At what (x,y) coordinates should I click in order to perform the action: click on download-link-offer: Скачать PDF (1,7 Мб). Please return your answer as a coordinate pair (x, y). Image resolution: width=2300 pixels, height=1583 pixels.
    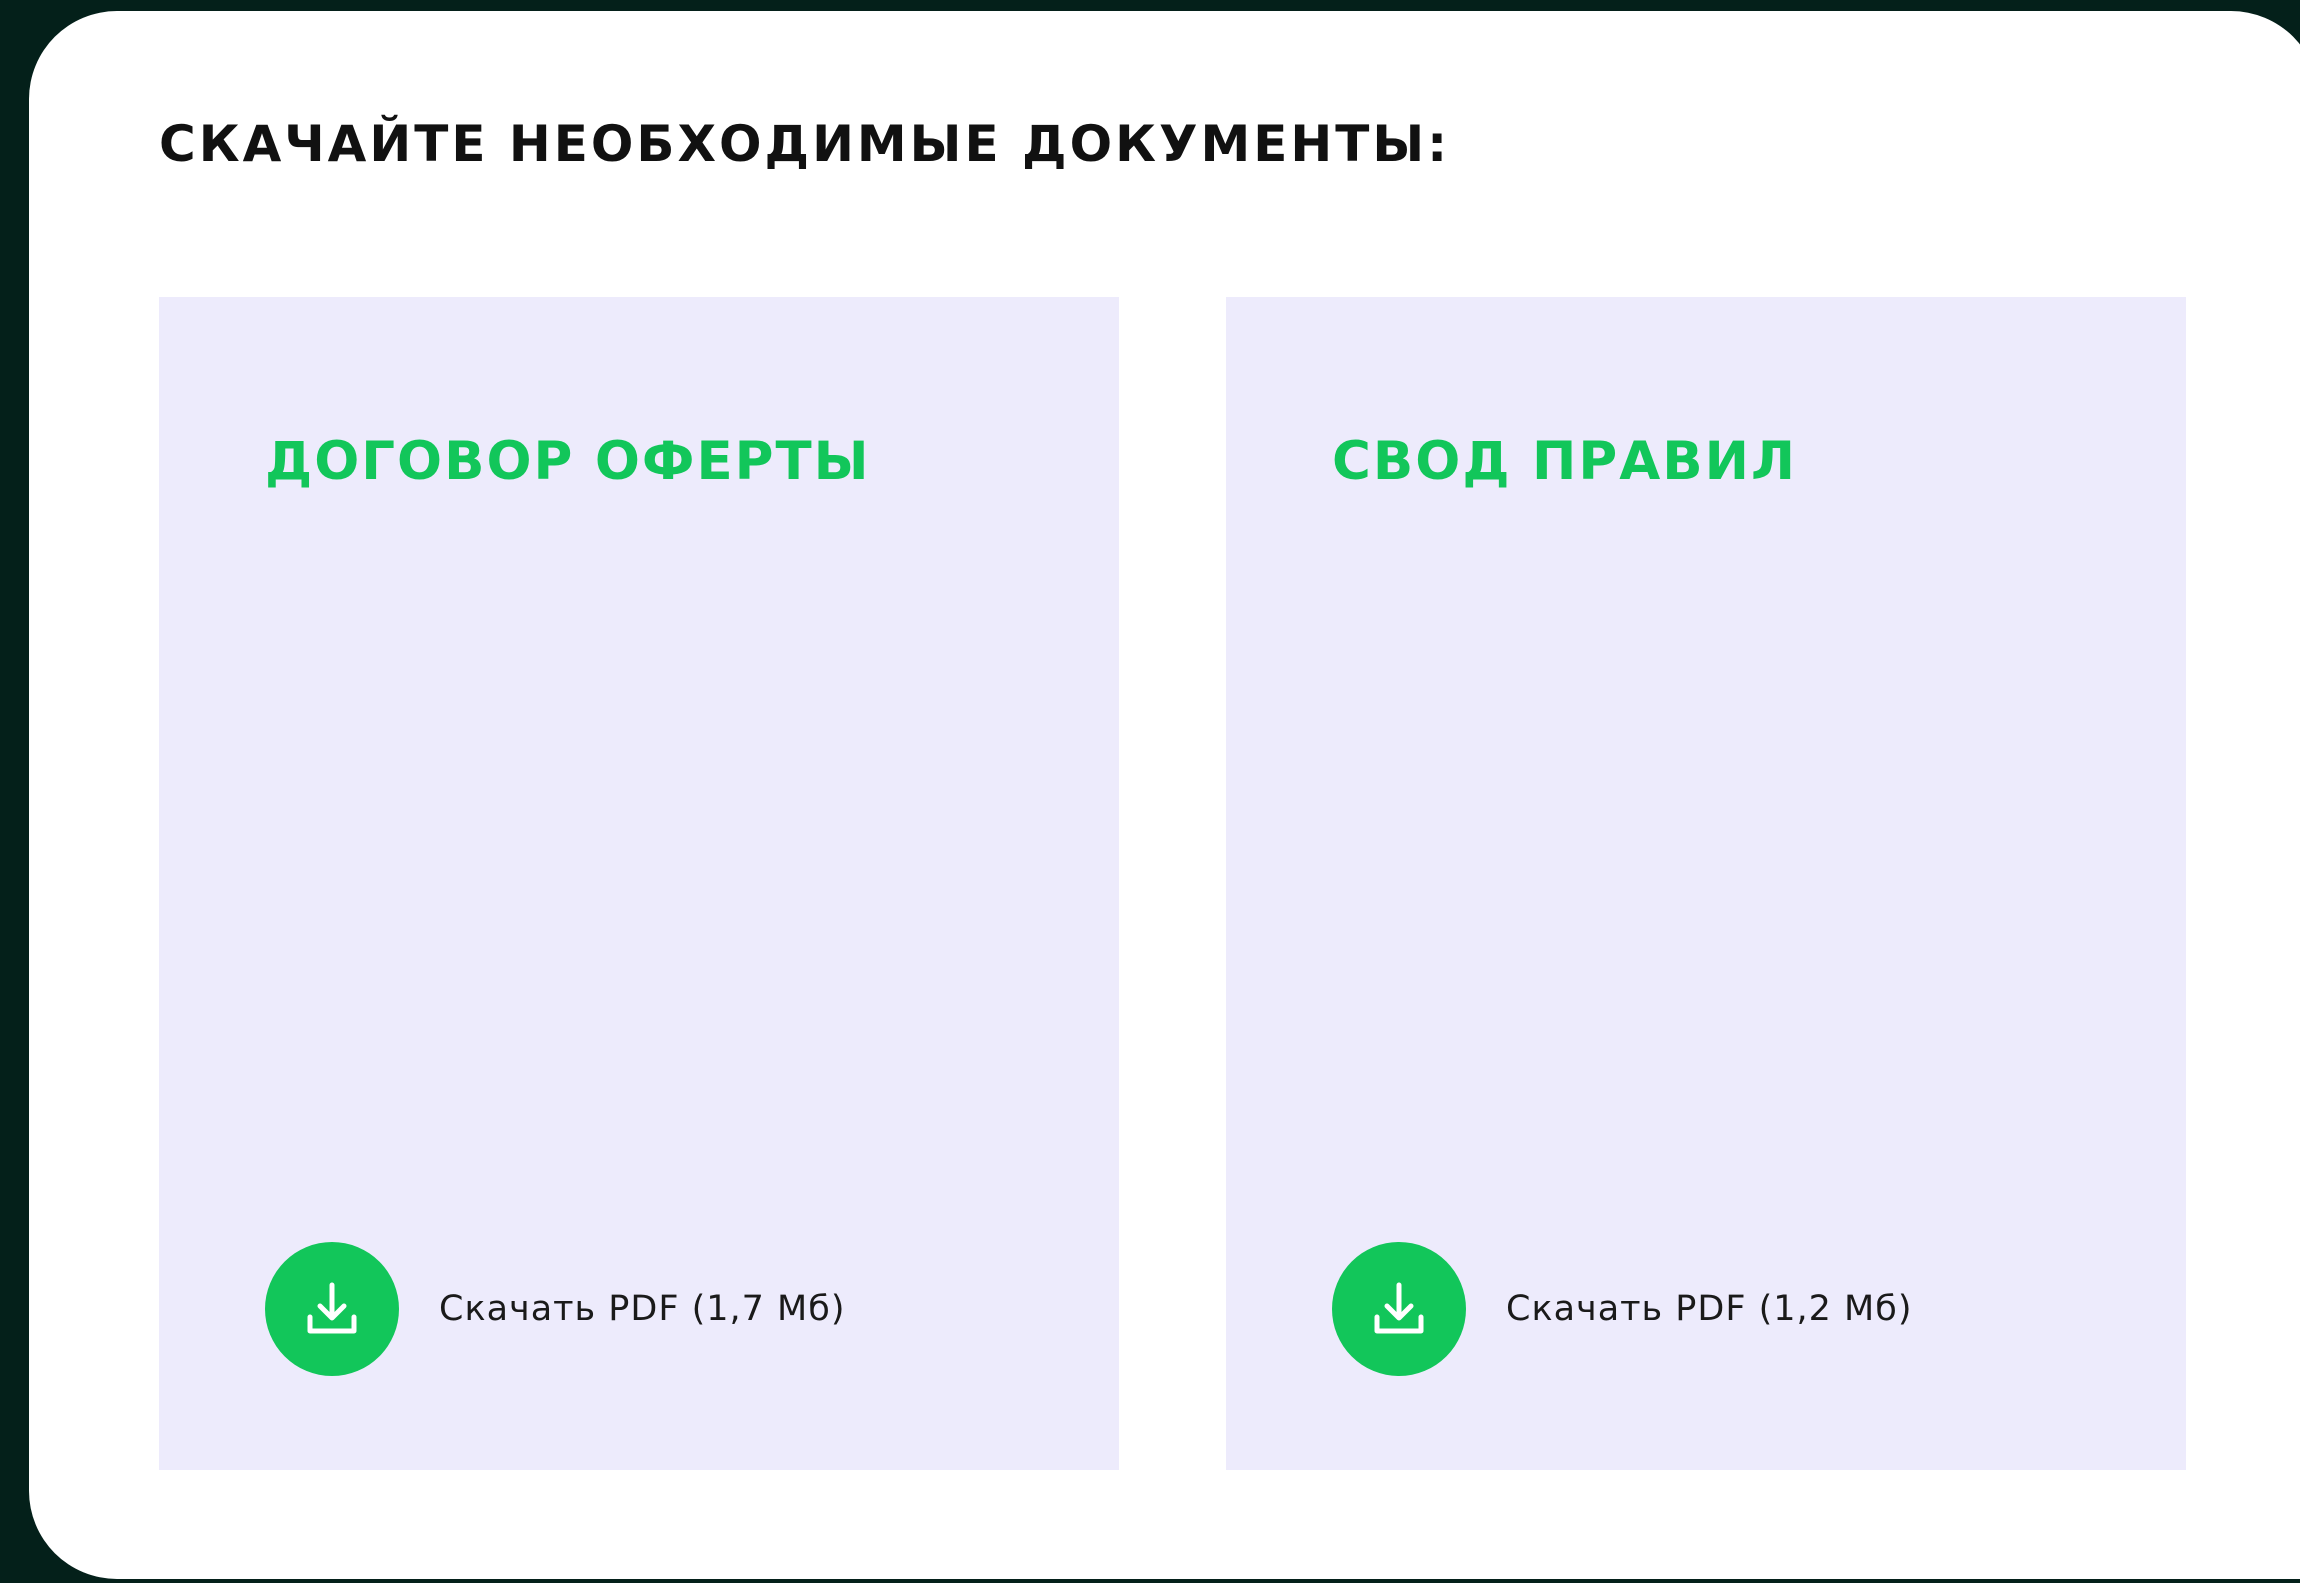
    Looking at the image, I should click on (555, 1309).